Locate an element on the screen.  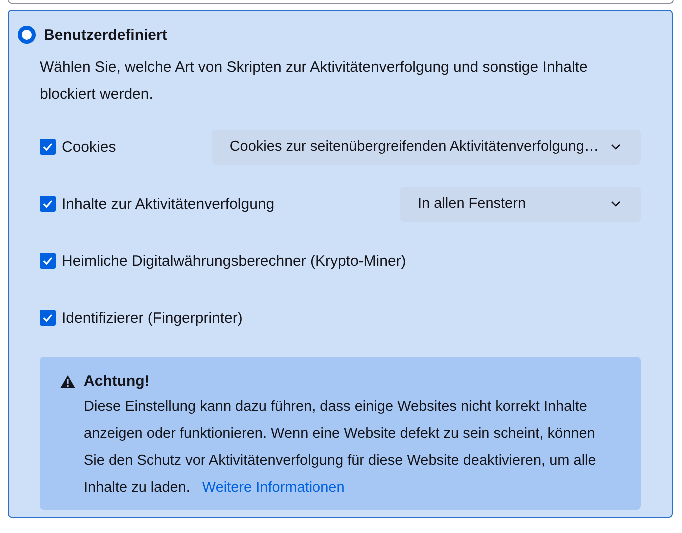
warning-icon is located at coordinates (68, 381).